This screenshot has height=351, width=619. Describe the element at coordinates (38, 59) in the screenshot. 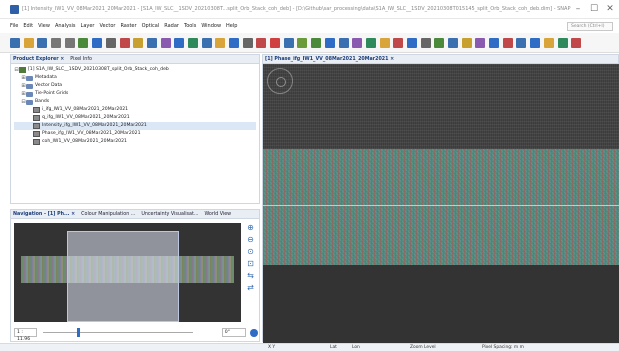

I see `product-explorer-tab-0: Product Explorer ×` at that location.